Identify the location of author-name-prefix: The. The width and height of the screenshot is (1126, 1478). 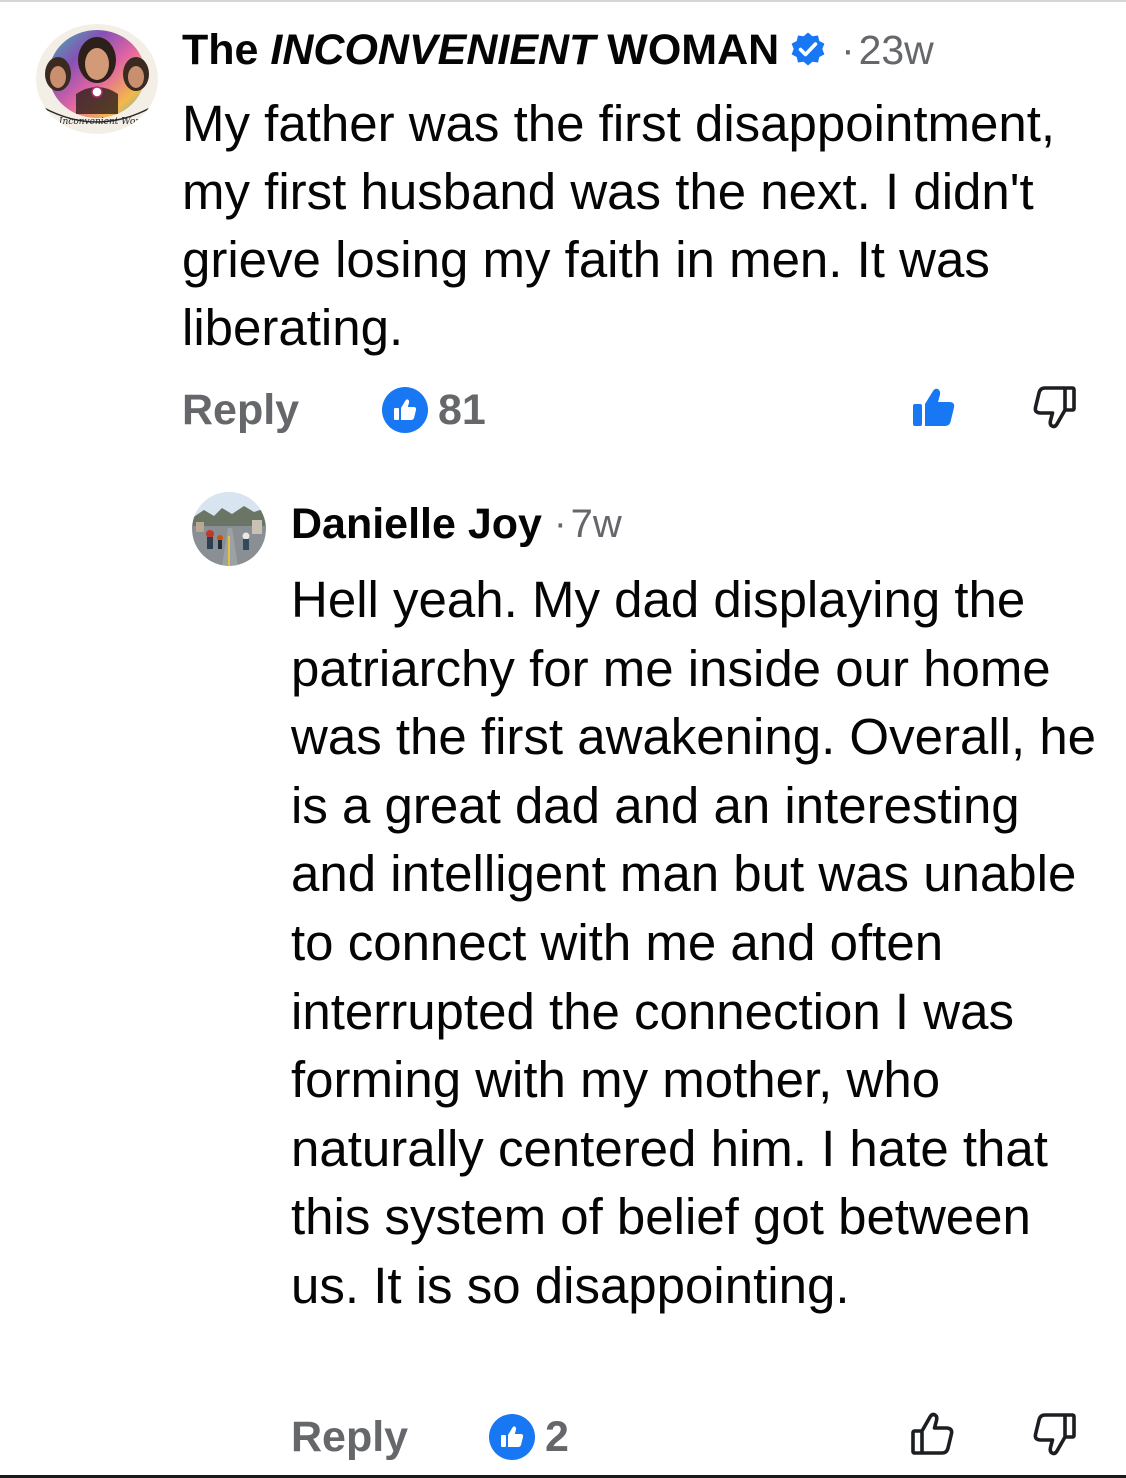
(226, 49).